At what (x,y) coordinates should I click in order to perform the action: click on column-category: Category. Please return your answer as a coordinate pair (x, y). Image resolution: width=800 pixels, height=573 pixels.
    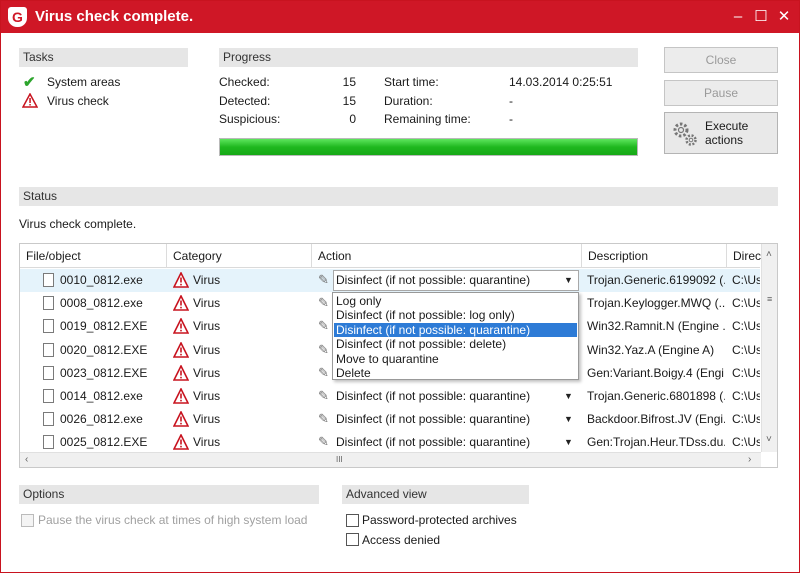
    Looking at the image, I should click on (239, 256).